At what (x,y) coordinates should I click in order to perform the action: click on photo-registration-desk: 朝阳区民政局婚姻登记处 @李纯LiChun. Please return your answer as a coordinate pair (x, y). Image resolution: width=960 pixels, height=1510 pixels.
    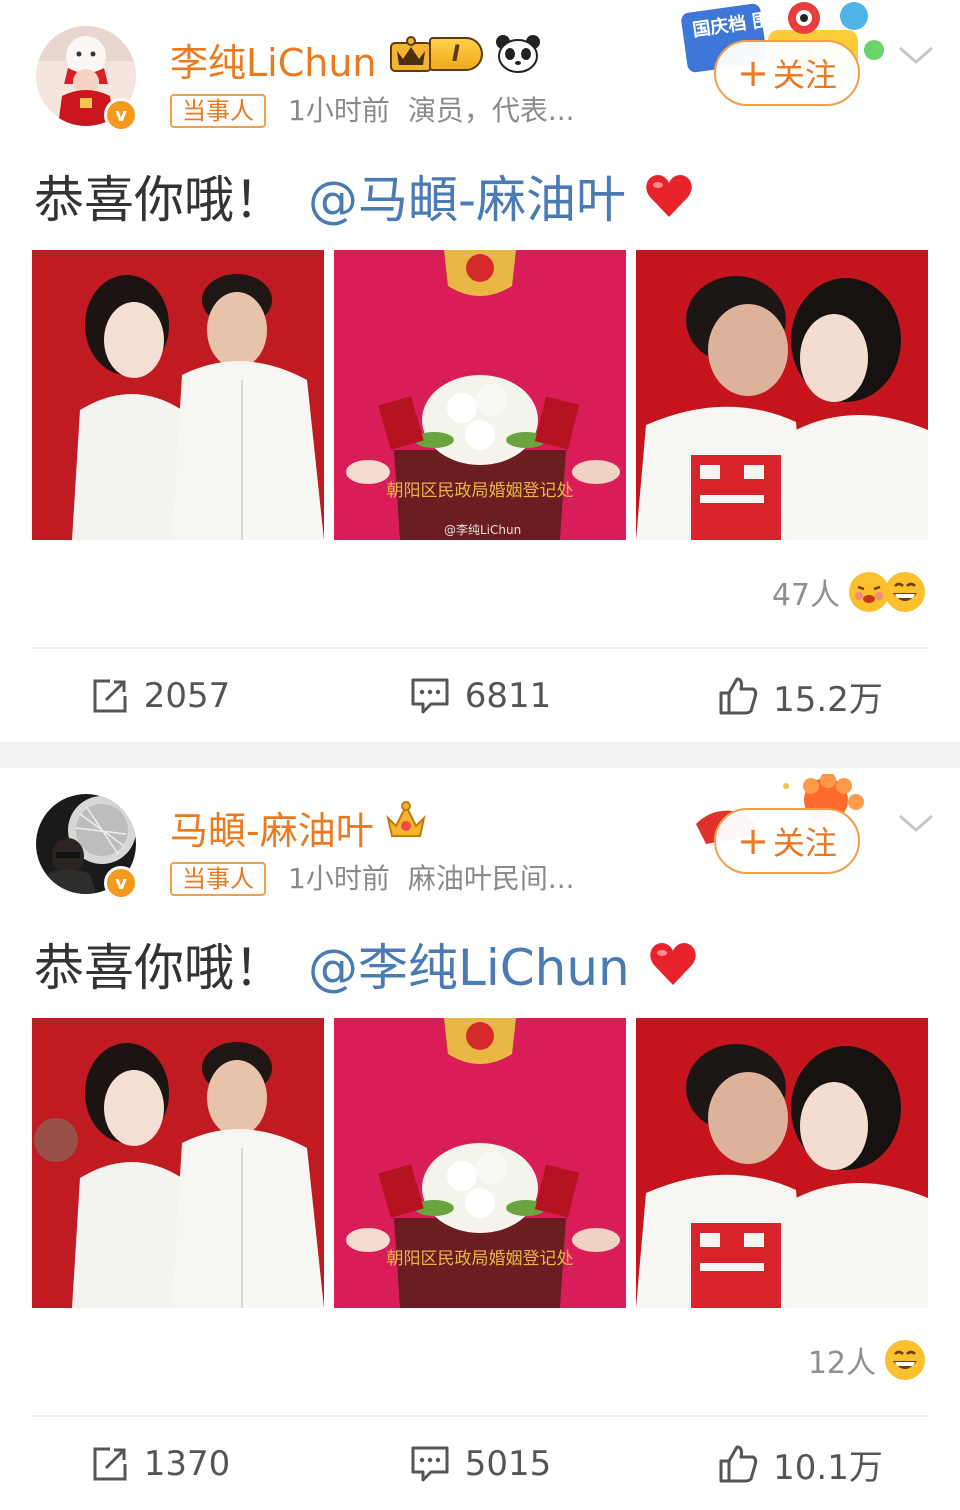
    Looking at the image, I should click on (480, 395).